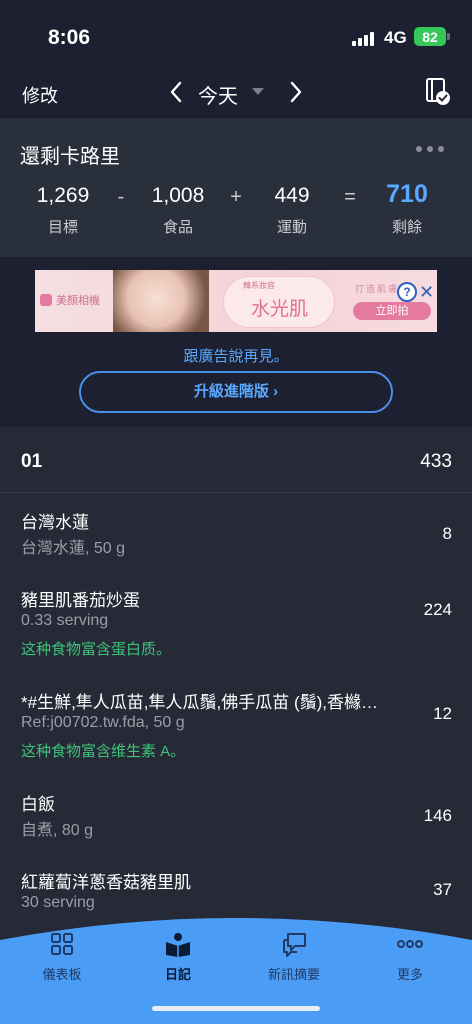 The width and height of the screenshot is (472, 1024). What do you see at coordinates (65, 620) in the screenshot?
I see `food-detail: 0.33 serving` at bounding box center [65, 620].